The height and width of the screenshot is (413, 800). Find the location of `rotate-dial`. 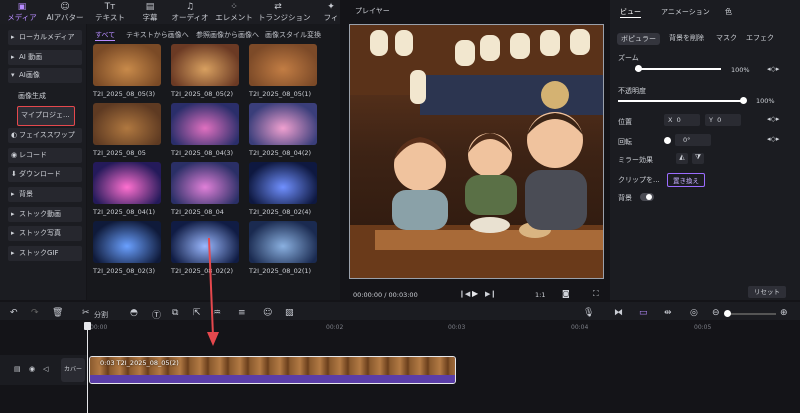

rotate-dial is located at coordinates (667, 140).